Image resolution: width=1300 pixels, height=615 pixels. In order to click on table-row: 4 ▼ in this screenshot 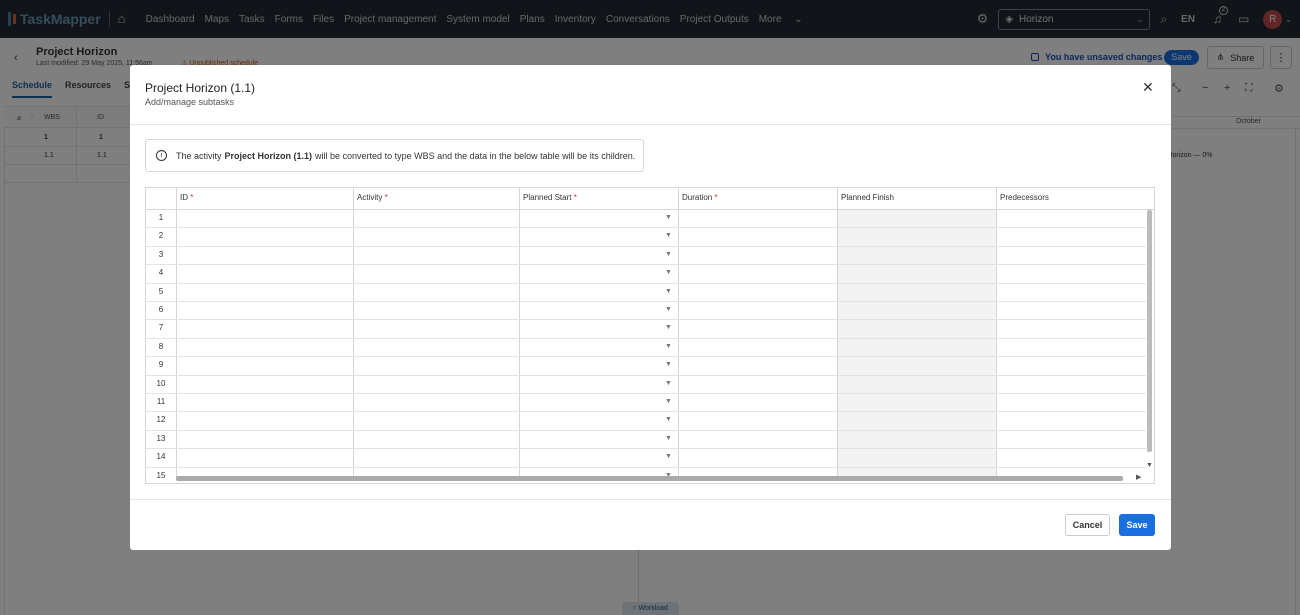, I will do `click(646, 274)`.